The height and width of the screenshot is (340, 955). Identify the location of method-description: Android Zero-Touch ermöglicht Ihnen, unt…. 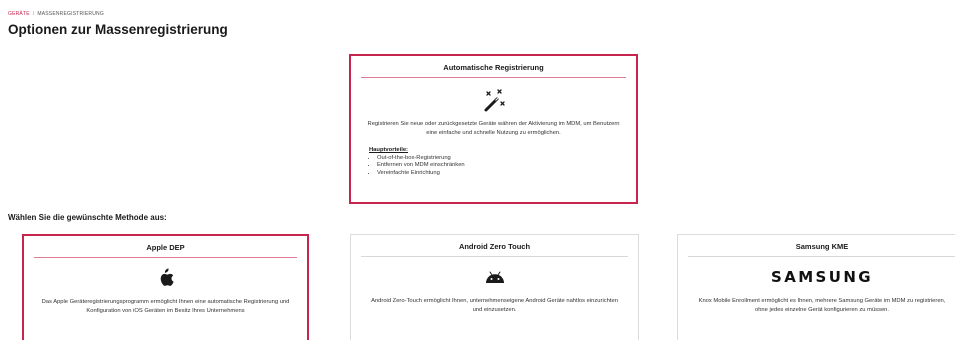
(494, 305).